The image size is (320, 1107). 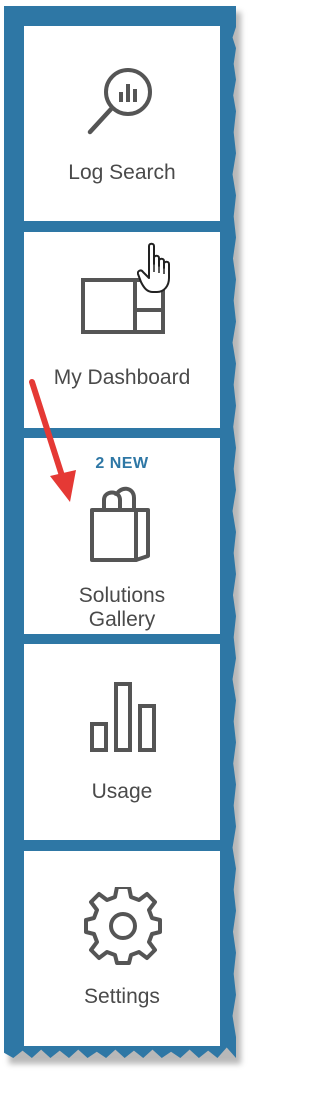 I want to click on tile-settings: Settings, so click(x=122, y=948).